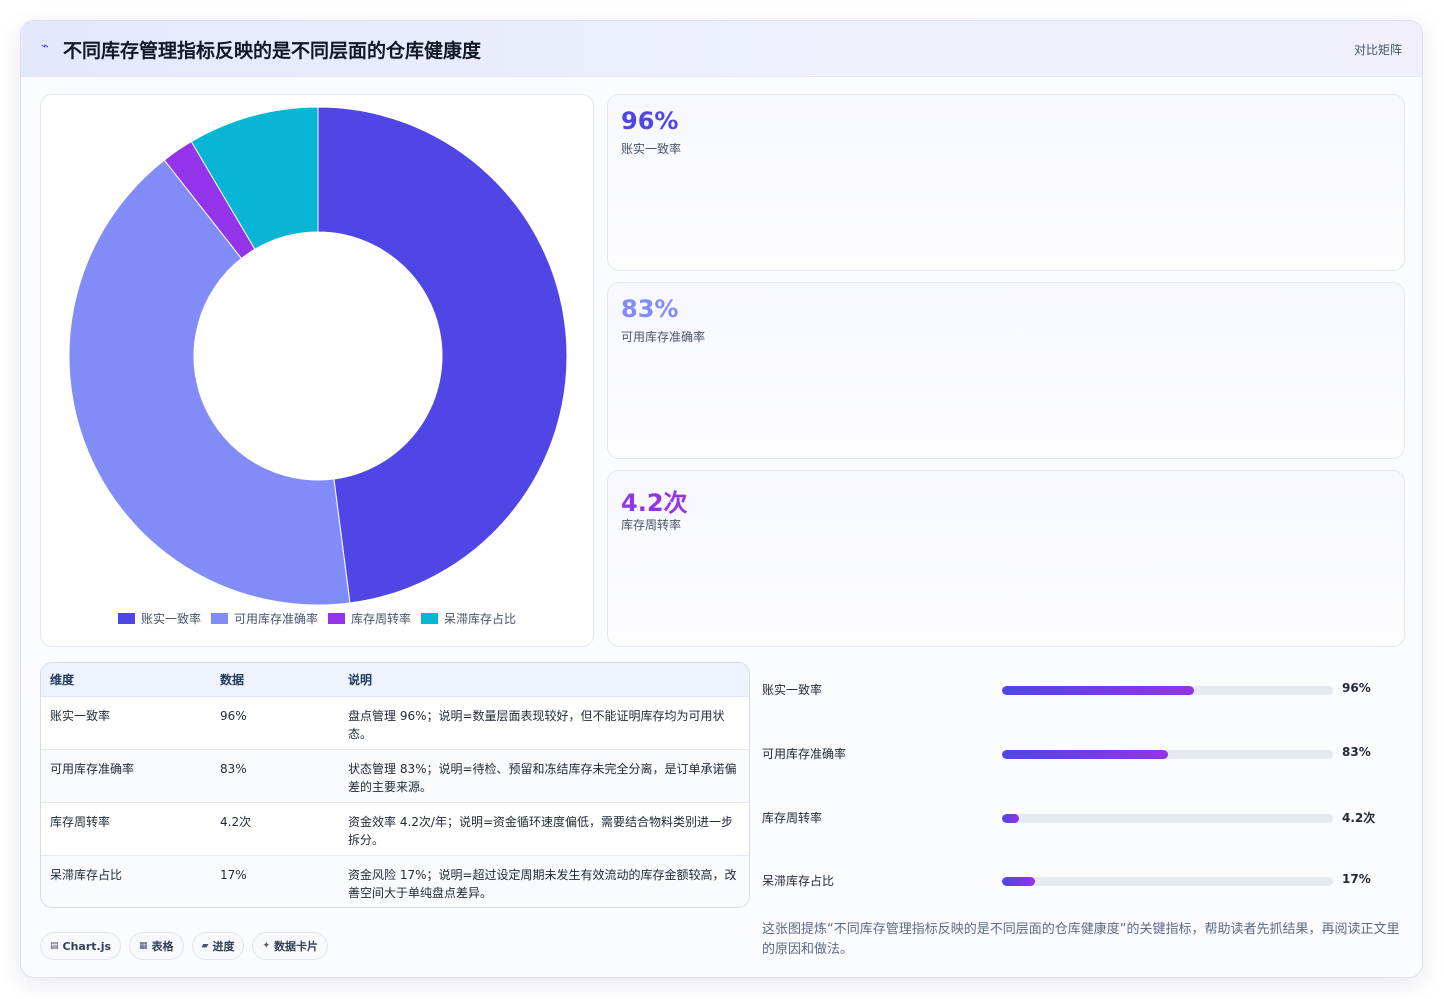 This screenshot has width=1444, height=999. Describe the element at coordinates (266, 946) in the screenshot. I see `card-icon: ✦` at that location.